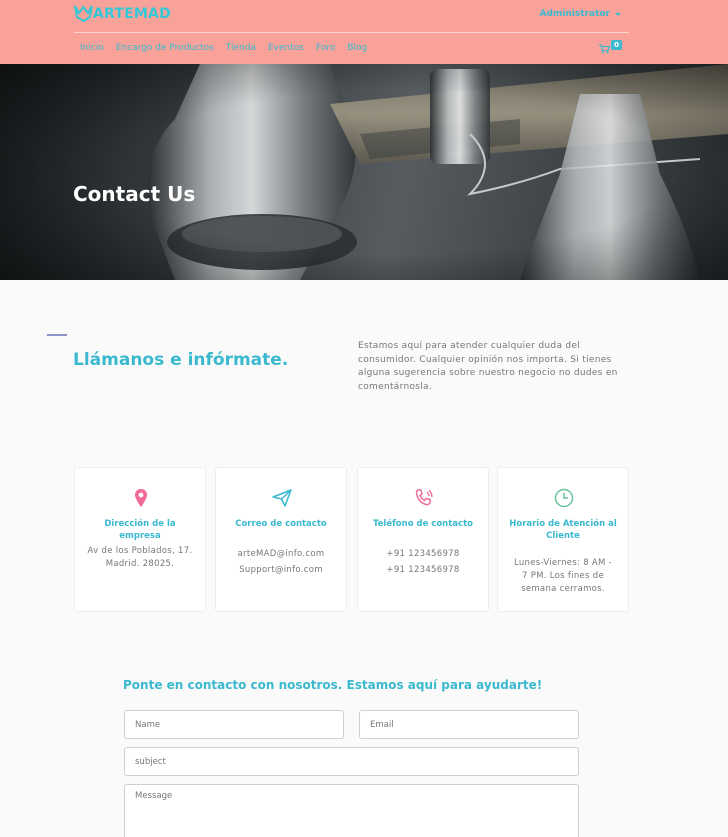  I want to click on cart-button: 0, so click(610, 47).